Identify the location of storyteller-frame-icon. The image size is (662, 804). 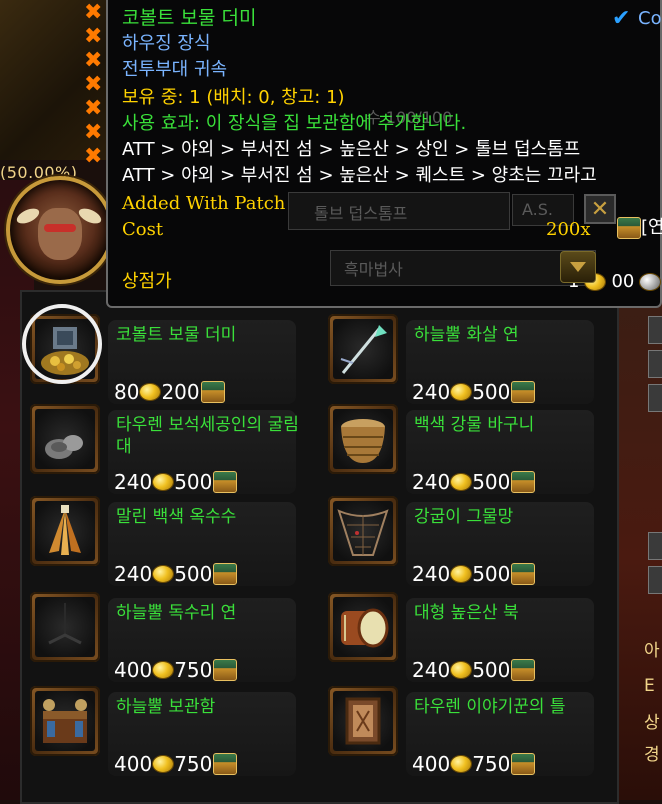
(363, 721).